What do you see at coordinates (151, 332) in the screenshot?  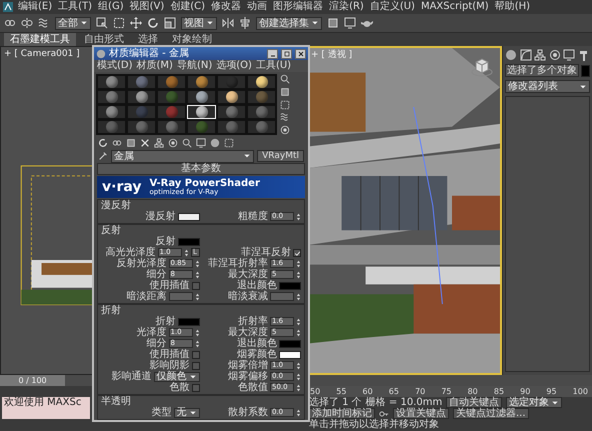 I see `param-label: 光泽度` at bounding box center [151, 332].